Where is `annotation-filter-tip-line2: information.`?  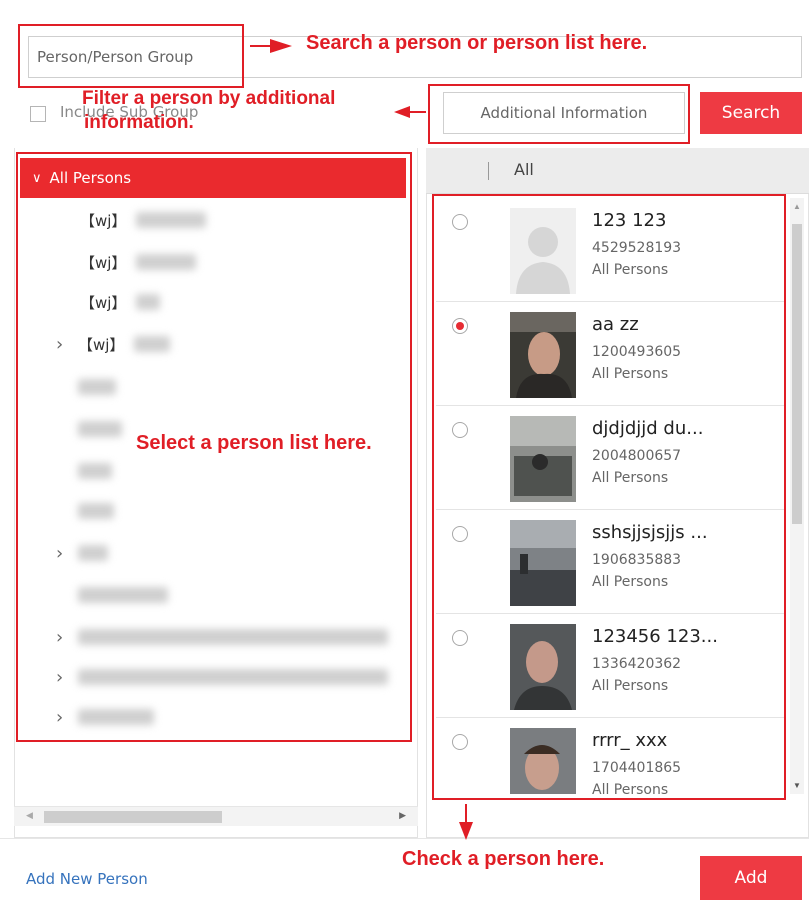 annotation-filter-tip-line2: information. is located at coordinates (139, 122).